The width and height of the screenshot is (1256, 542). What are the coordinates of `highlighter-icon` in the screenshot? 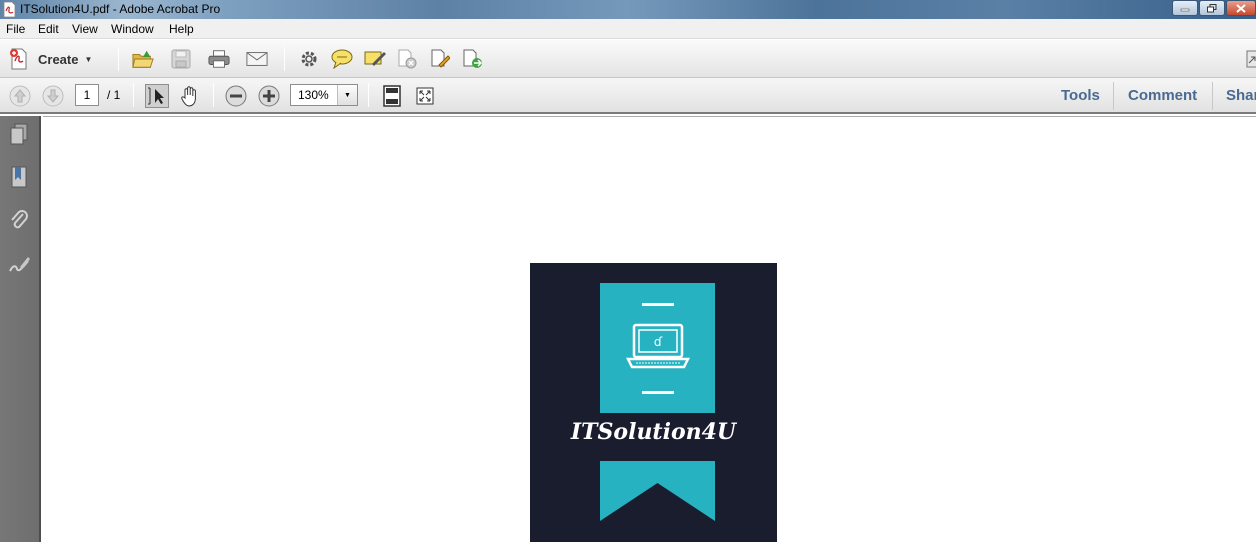 It's located at (375, 58).